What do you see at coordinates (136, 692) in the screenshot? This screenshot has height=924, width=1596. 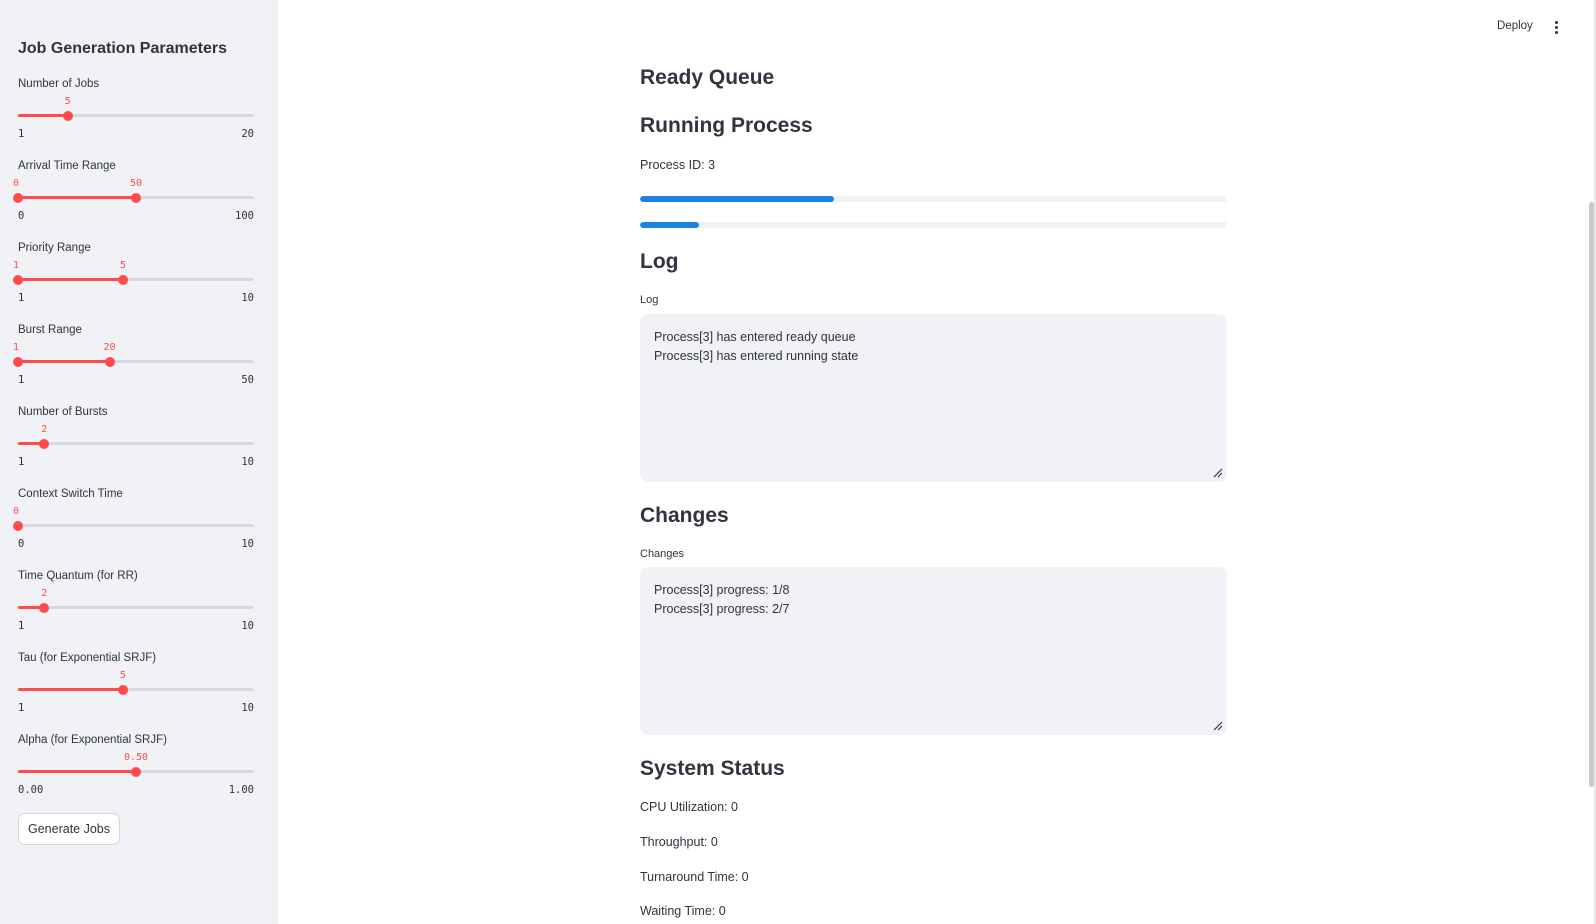 I see `slider: Tau (for Exponential SRJF) 5 1 10` at bounding box center [136, 692].